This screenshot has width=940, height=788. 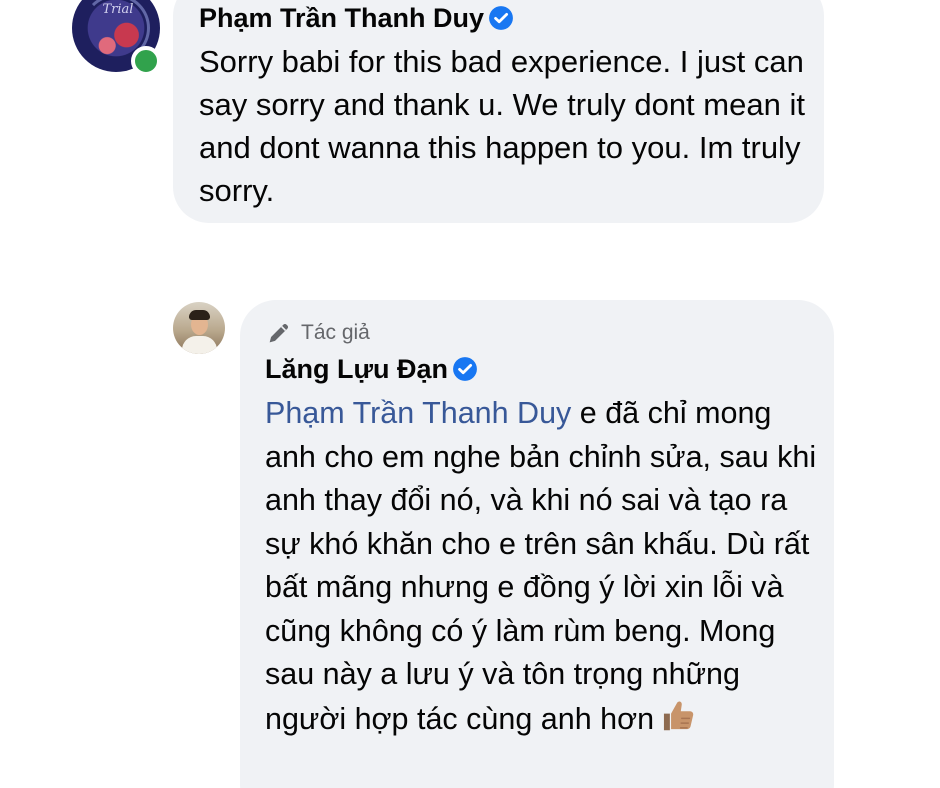 I want to click on comment-author: Lăng Lựu Đạn, so click(x=356, y=369).